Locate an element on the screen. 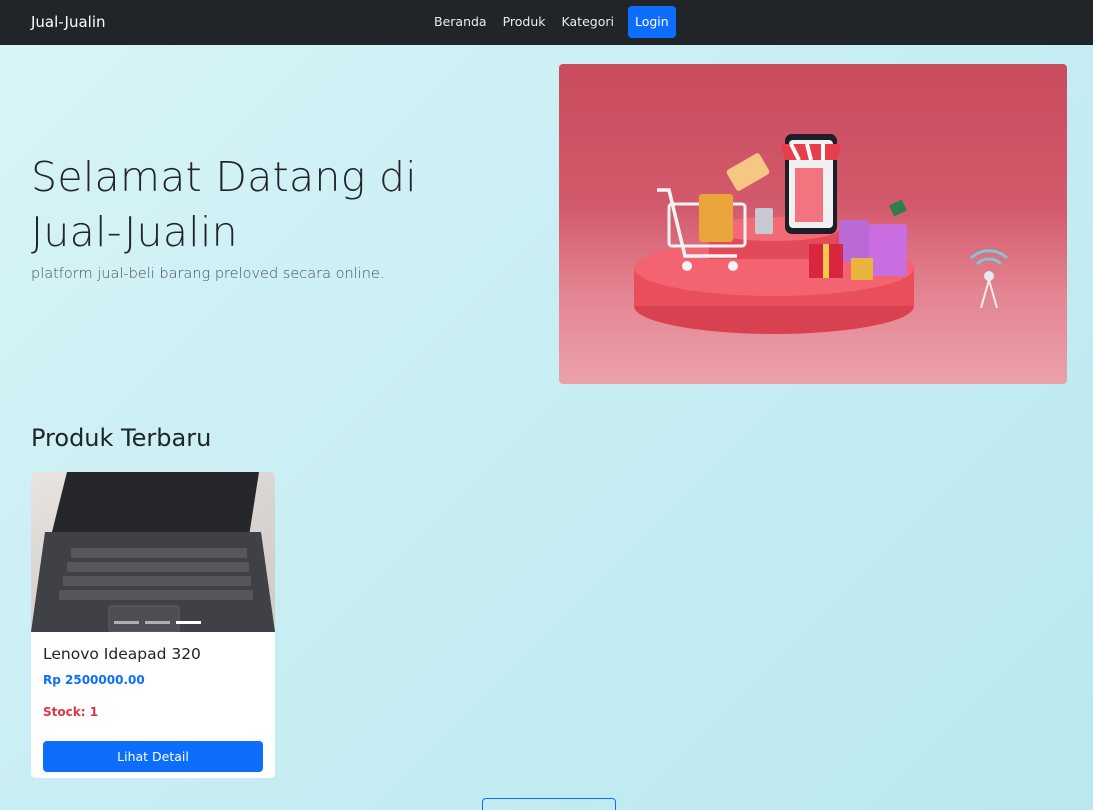  hero-illustration-svg is located at coordinates (821, 234).